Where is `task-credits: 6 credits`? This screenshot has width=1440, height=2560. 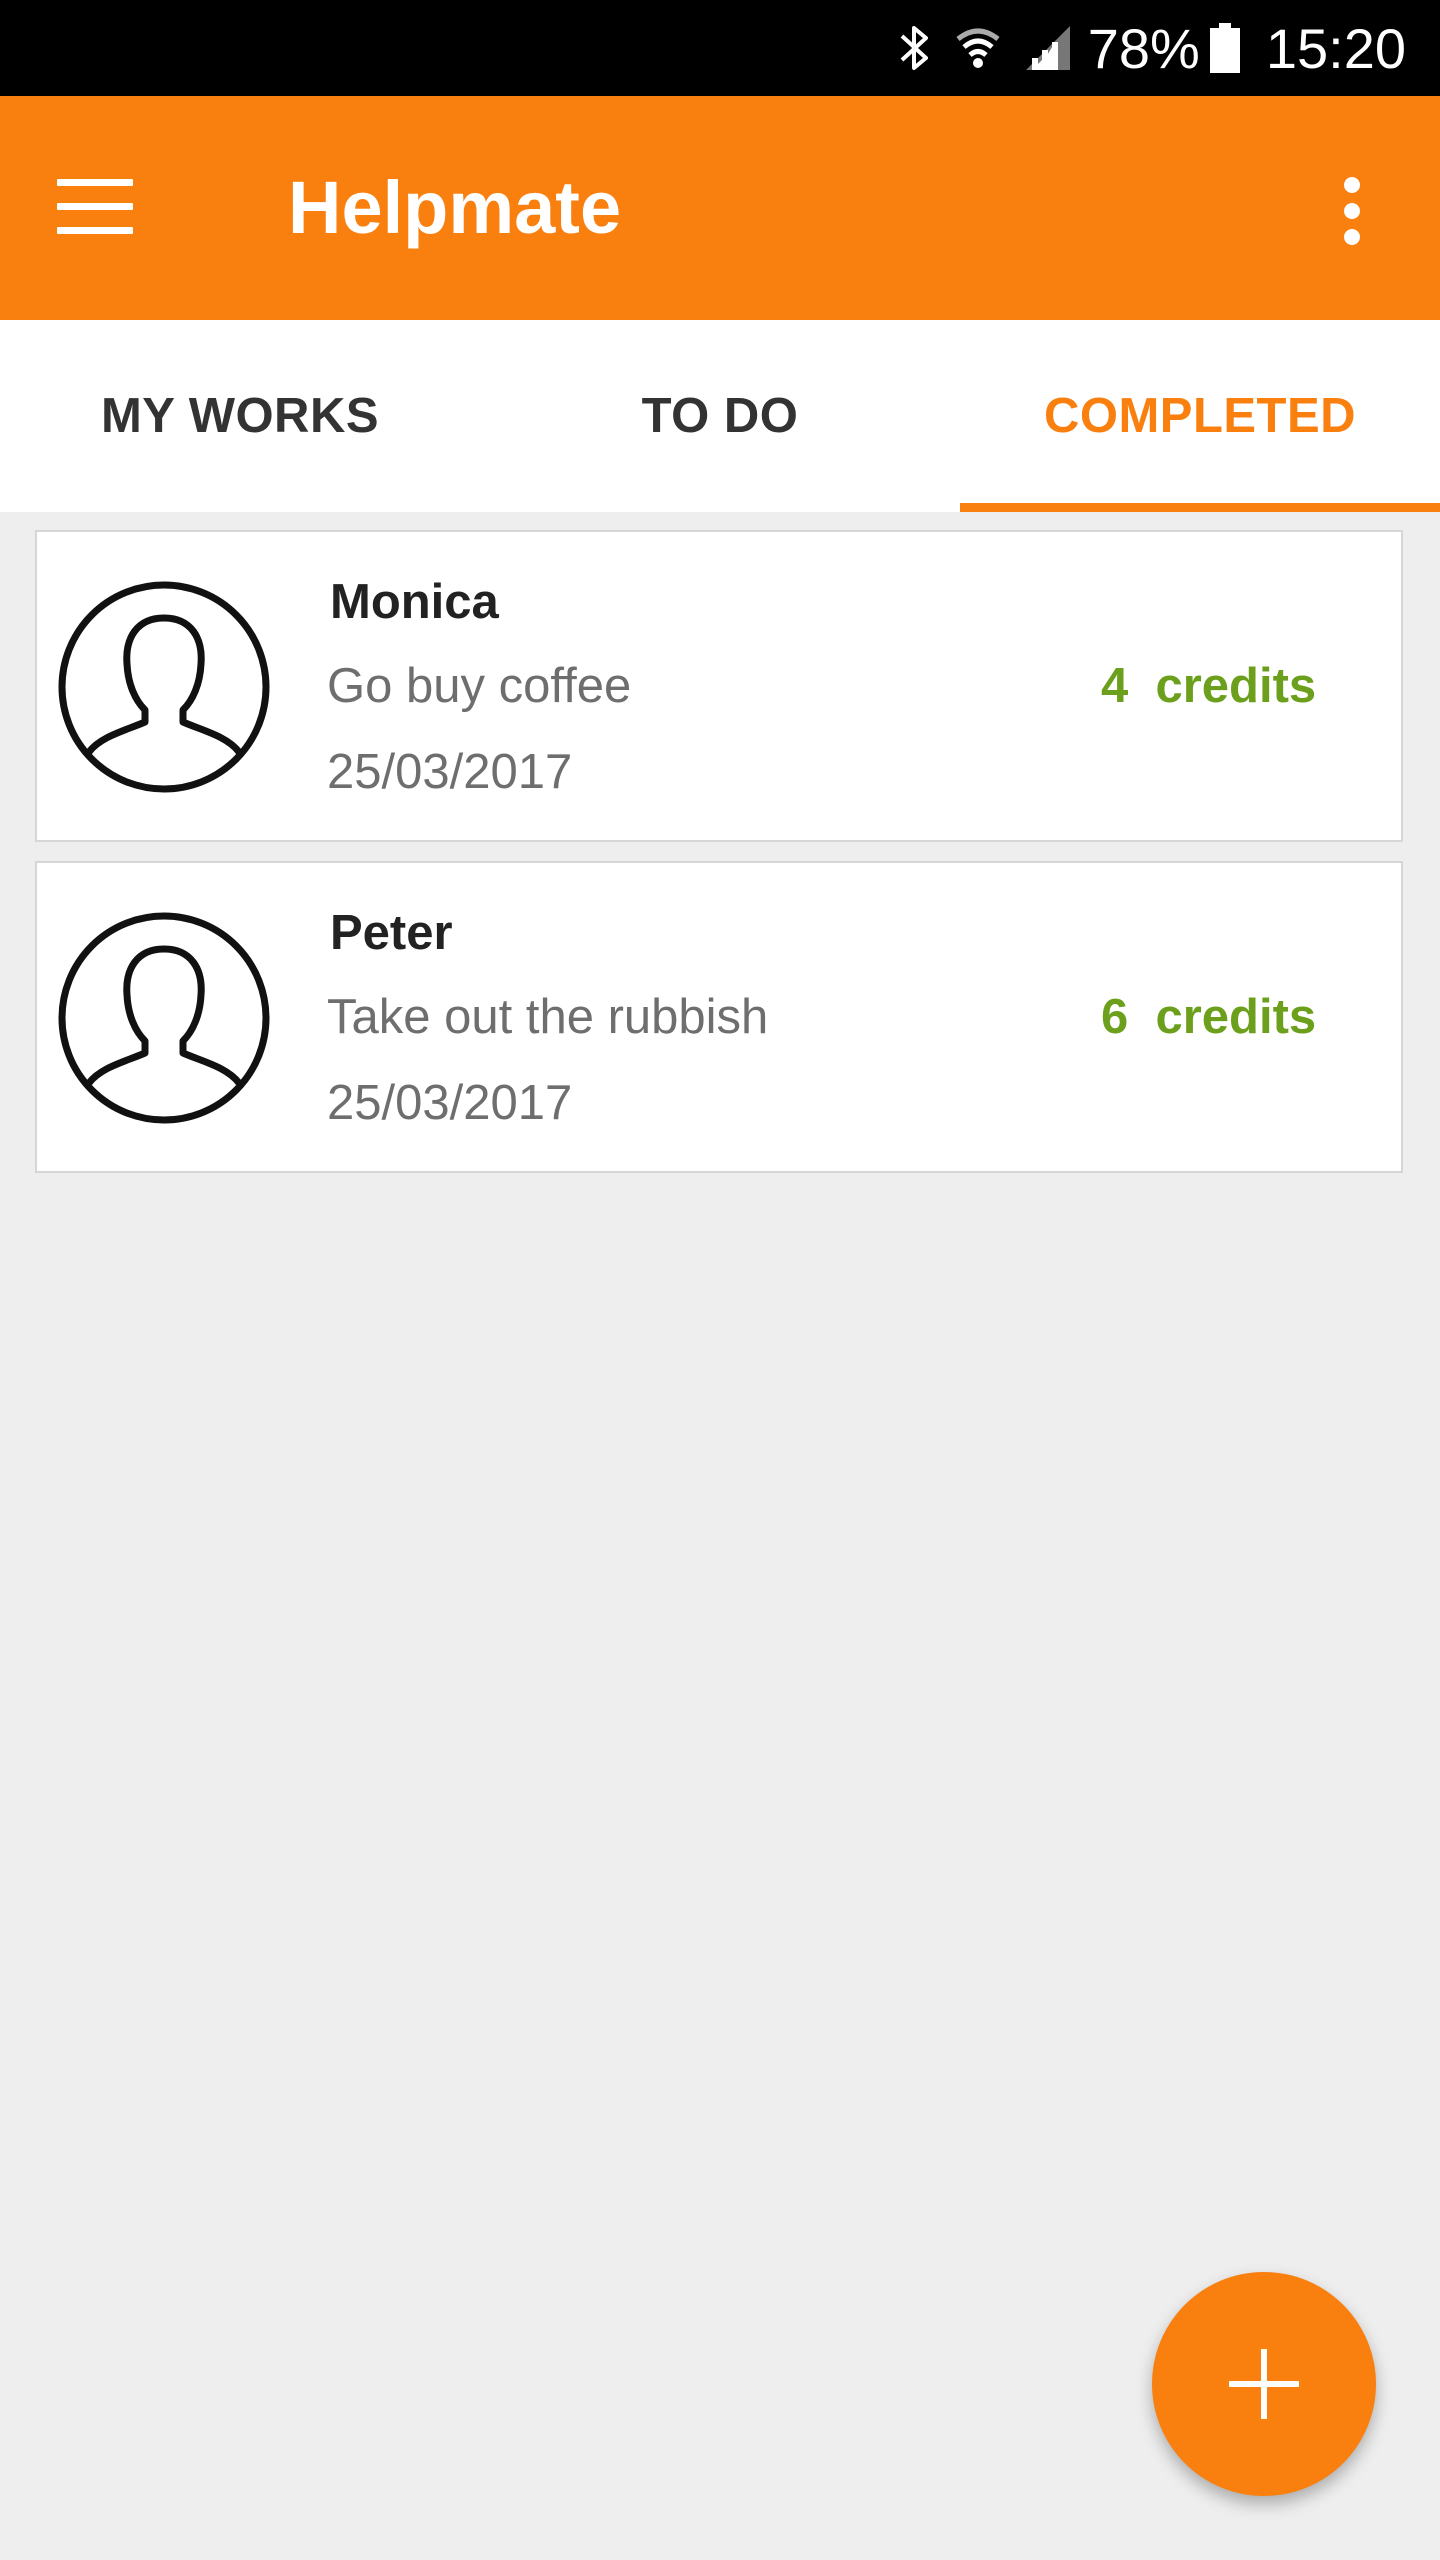 task-credits: 6 credits is located at coordinates (1209, 1017).